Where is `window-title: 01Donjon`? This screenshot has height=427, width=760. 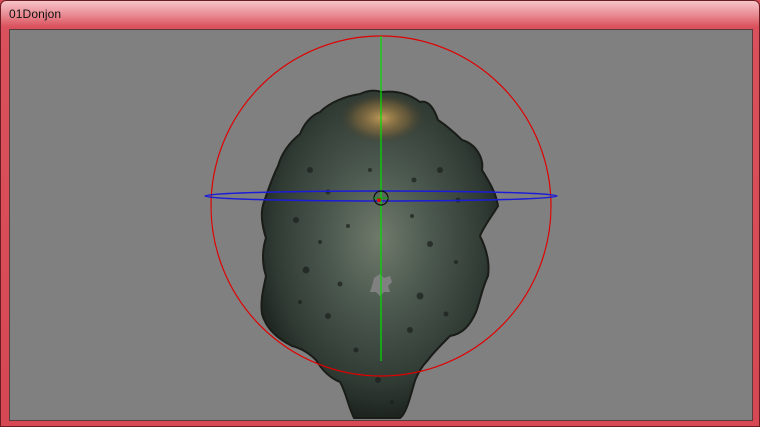 window-title: 01Donjon is located at coordinates (35, 14).